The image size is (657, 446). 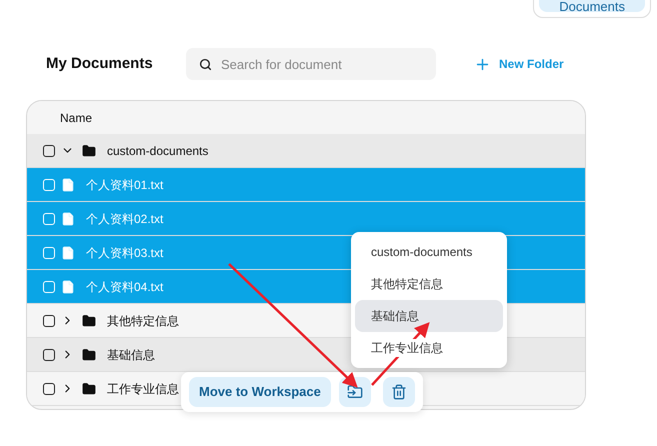 What do you see at coordinates (592, 6) in the screenshot?
I see `documents-button: Documents` at bounding box center [592, 6].